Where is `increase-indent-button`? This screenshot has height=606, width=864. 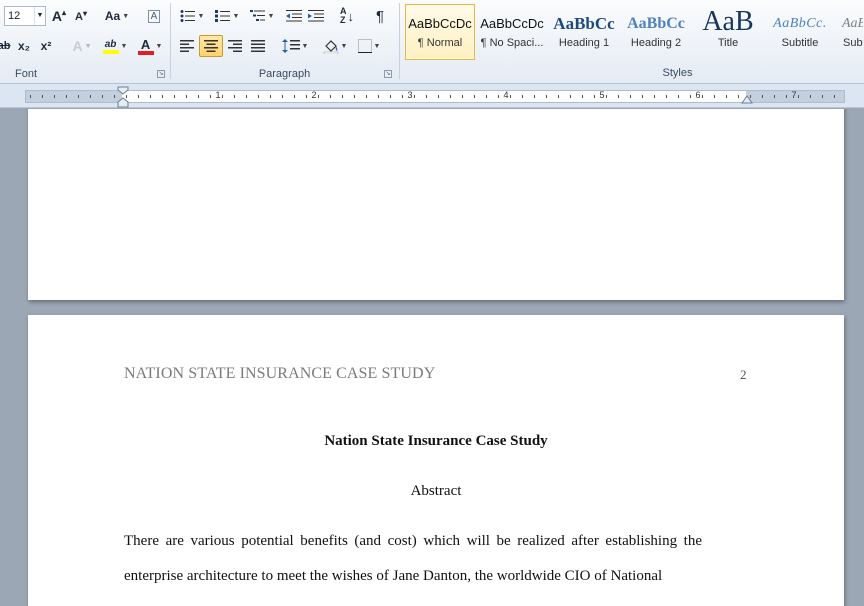 increase-indent-button is located at coordinates (316, 16).